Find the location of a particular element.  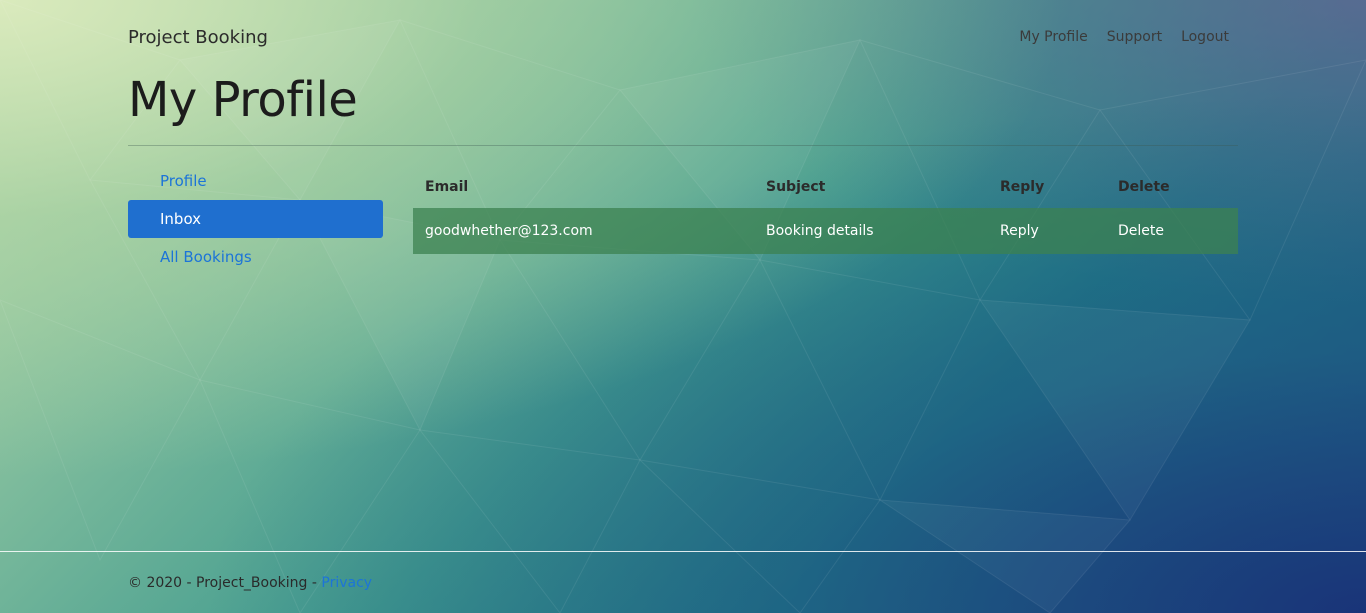

delete-link: Delete is located at coordinates (1172, 231).